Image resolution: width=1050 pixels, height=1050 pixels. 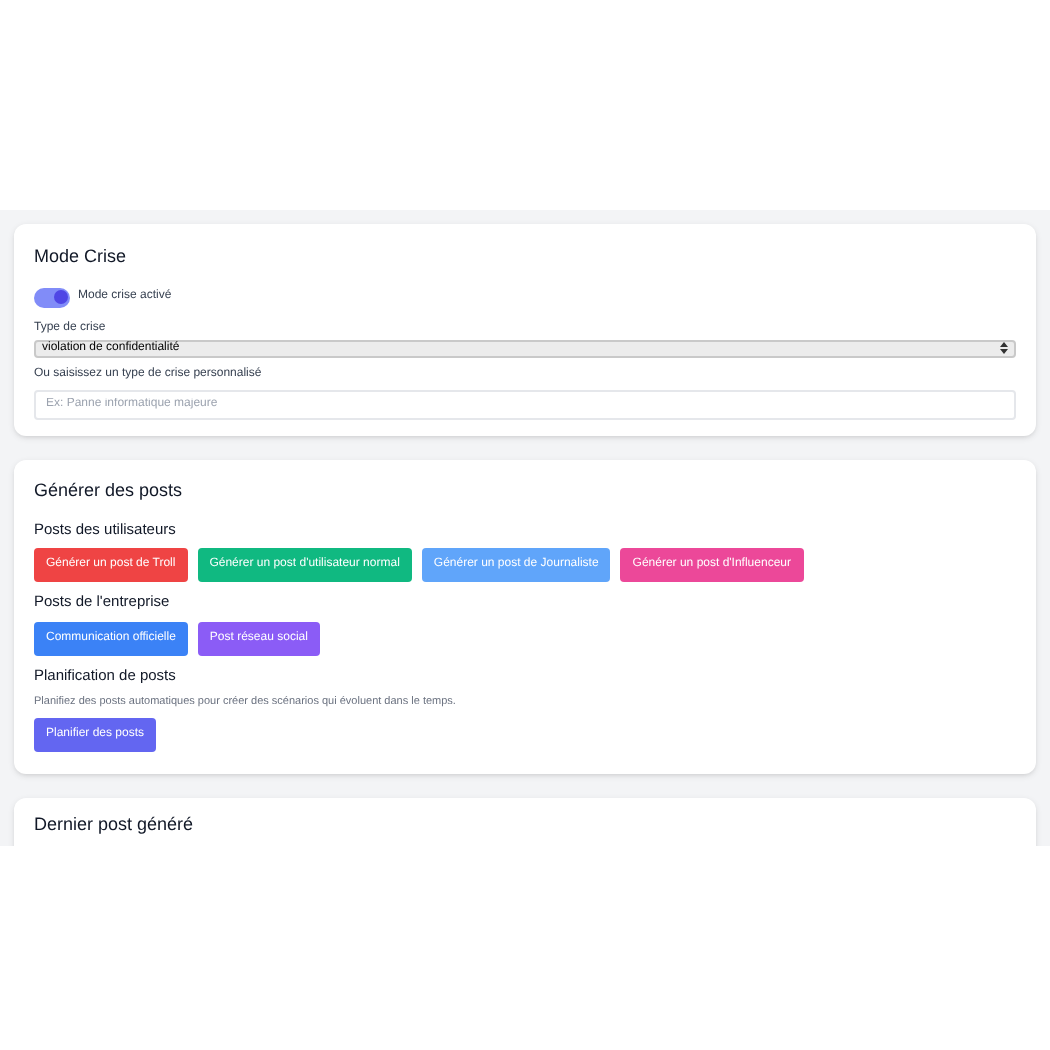 What do you see at coordinates (115, 825) in the screenshot?
I see `card-title: Dernier post généré` at bounding box center [115, 825].